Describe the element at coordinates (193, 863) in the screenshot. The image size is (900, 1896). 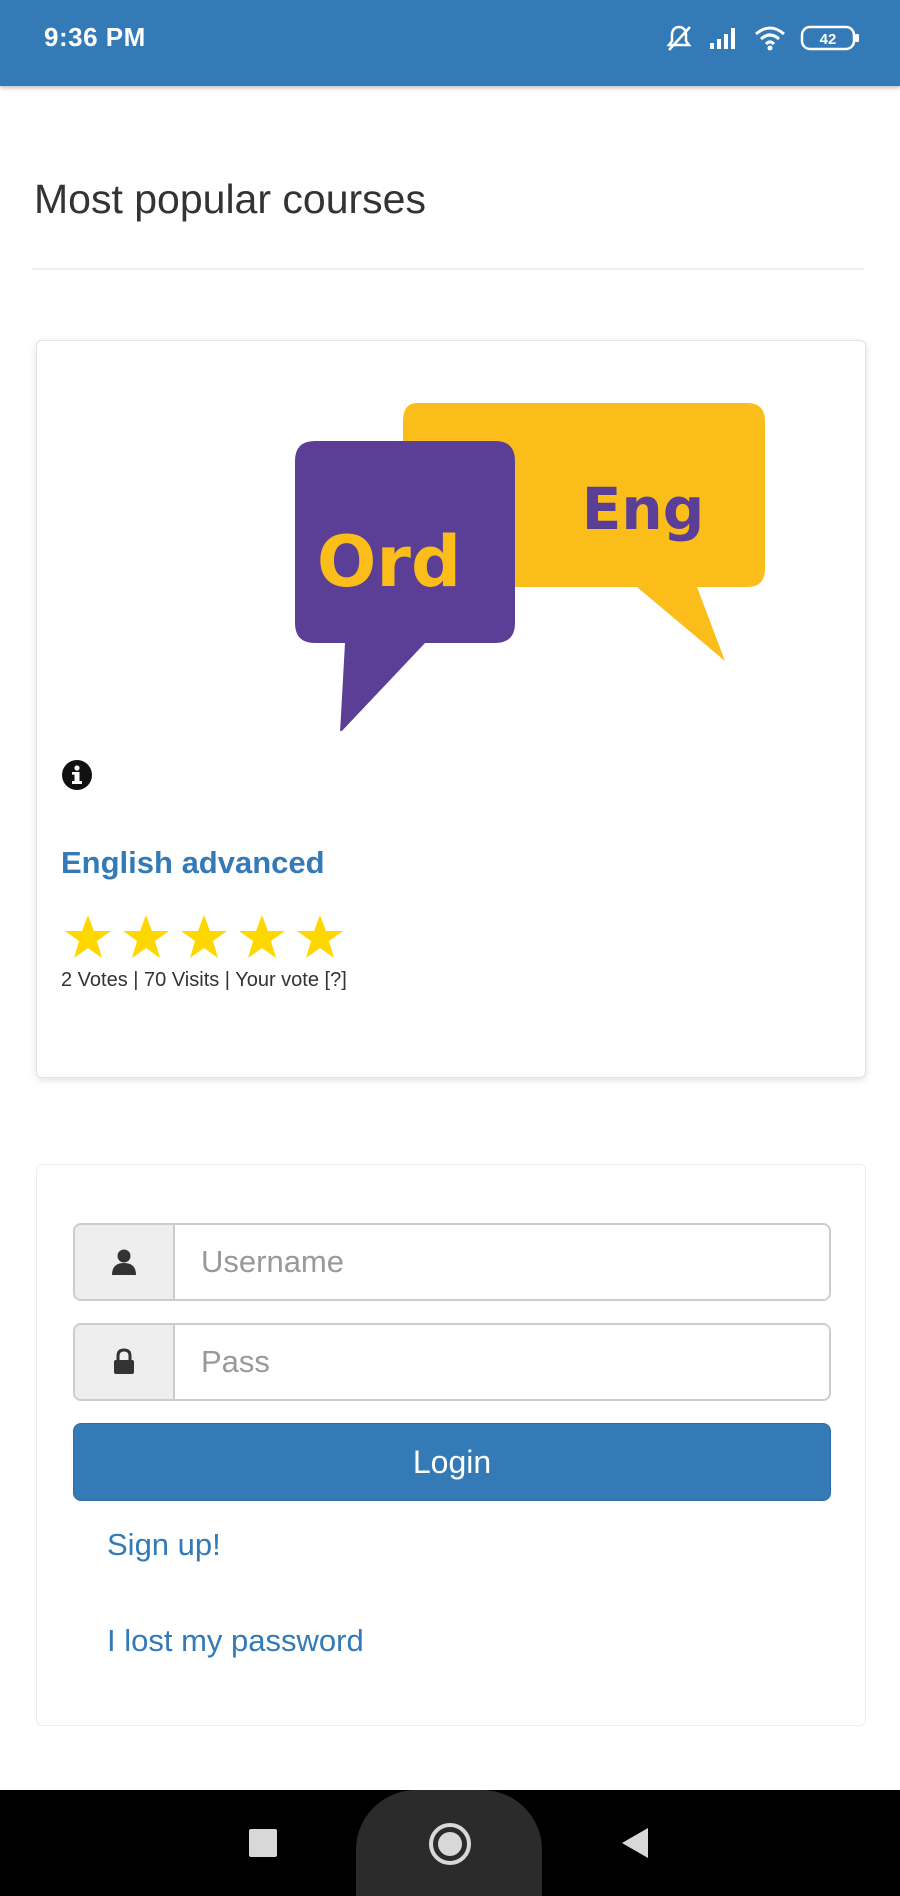
I see `course-title-link: English advanced` at that location.